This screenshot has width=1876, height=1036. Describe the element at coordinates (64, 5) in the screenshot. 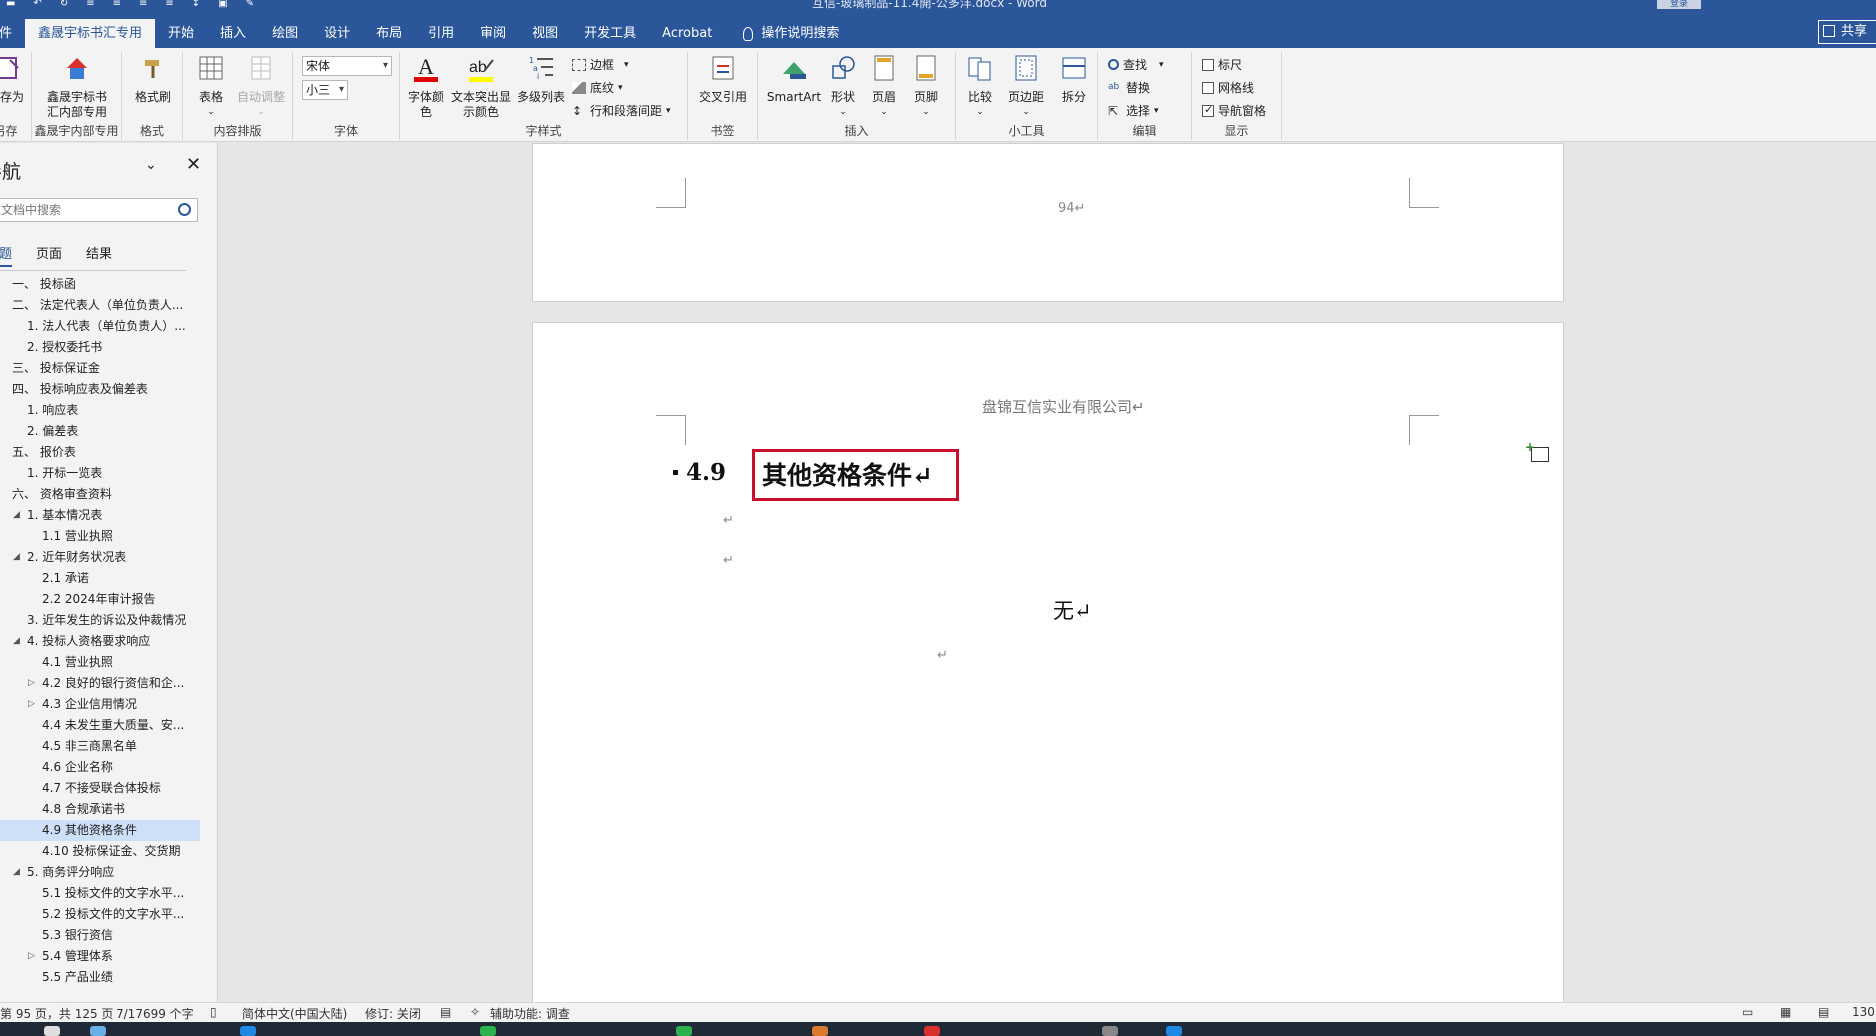

I see `redo-icon: ↻` at that location.